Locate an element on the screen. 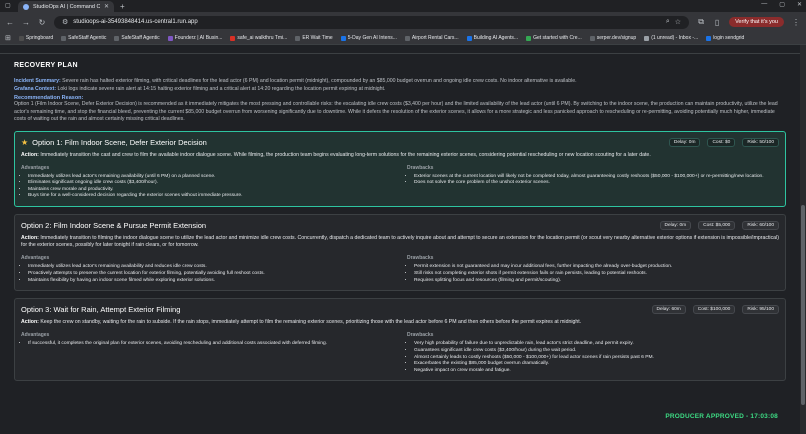 Image resolution: width=806 pixels, height=434 pixels. zoom-icon: ⌕ is located at coordinates (668, 22).